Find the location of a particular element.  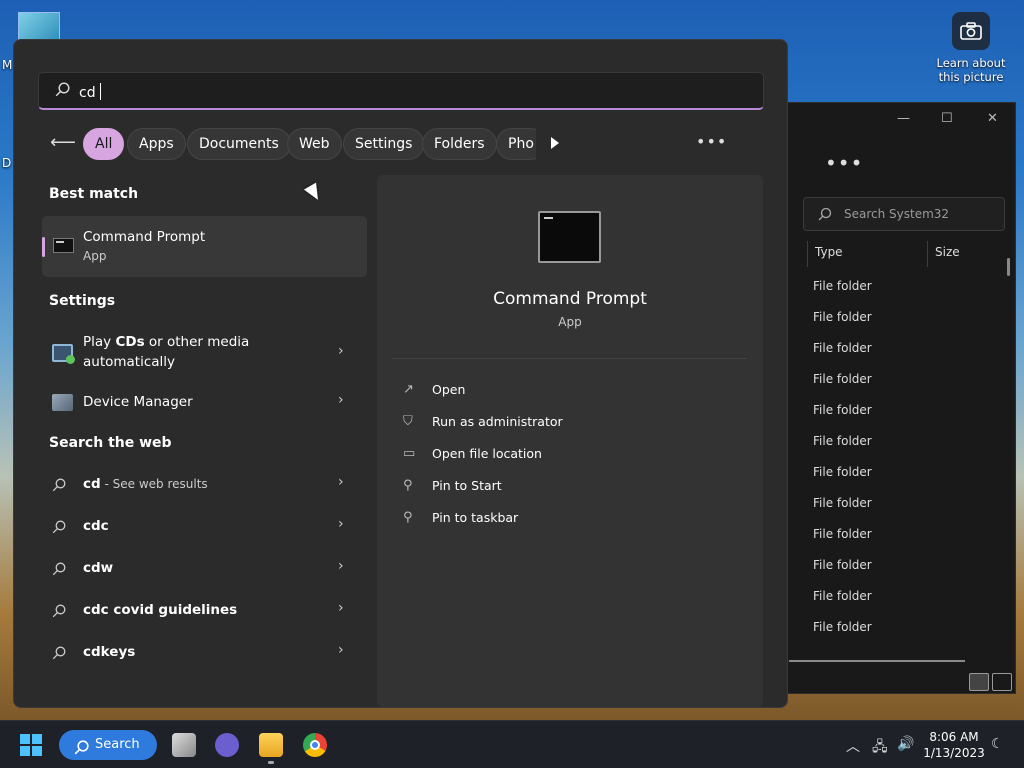

explorer-search-input: Search System32 is located at coordinates (904, 214).